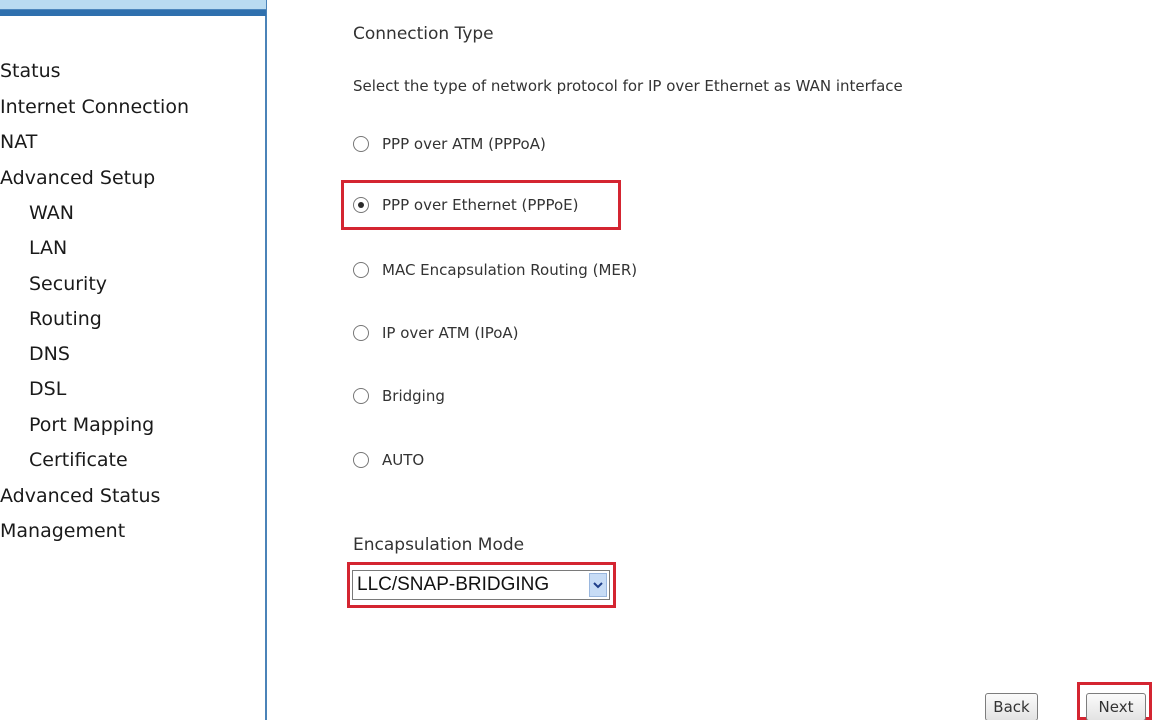 The width and height of the screenshot is (1152, 720). What do you see at coordinates (80, 496) in the screenshot?
I see `sidebar-item-advanced-status: Advanced Status` at bounding box center [80, 496].